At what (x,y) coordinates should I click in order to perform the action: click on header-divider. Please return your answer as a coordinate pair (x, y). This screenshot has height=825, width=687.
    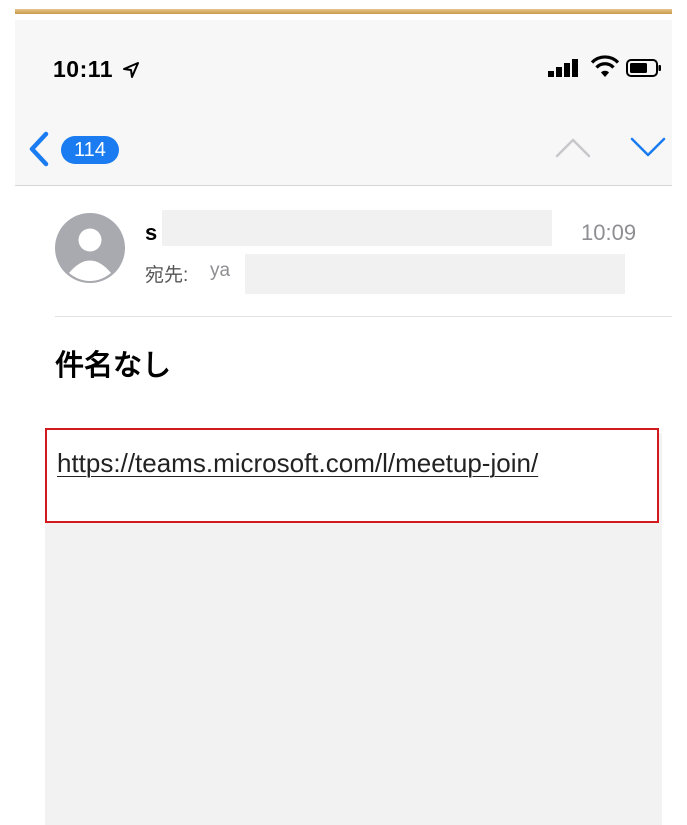
    Looking at the image, I should click on (363, 316).